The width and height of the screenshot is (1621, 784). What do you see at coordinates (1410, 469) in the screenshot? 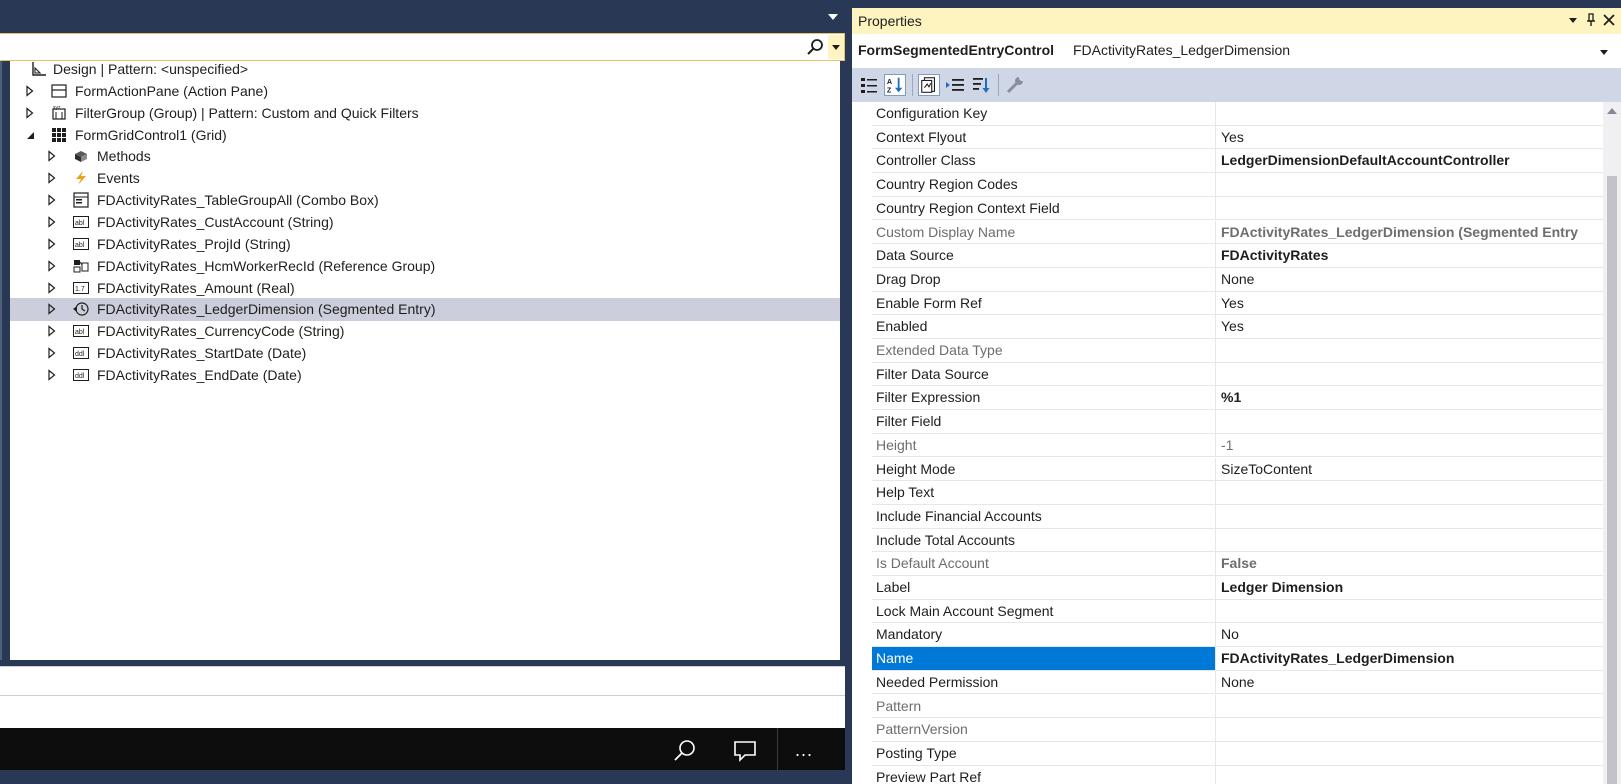
I see `property-value: SizeToContent` at bounding box center [1410, 469].